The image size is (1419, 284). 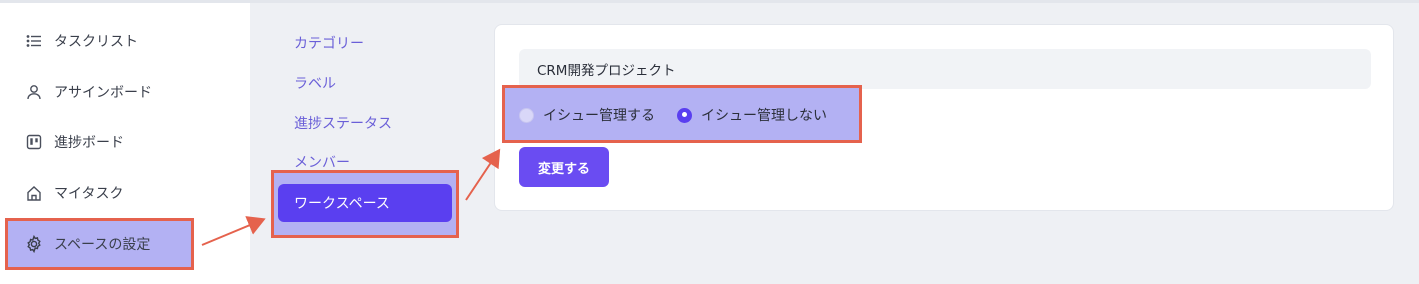 I want to click on sidebar-item-assign-board: アサインボード, so click(x=125, y=92).